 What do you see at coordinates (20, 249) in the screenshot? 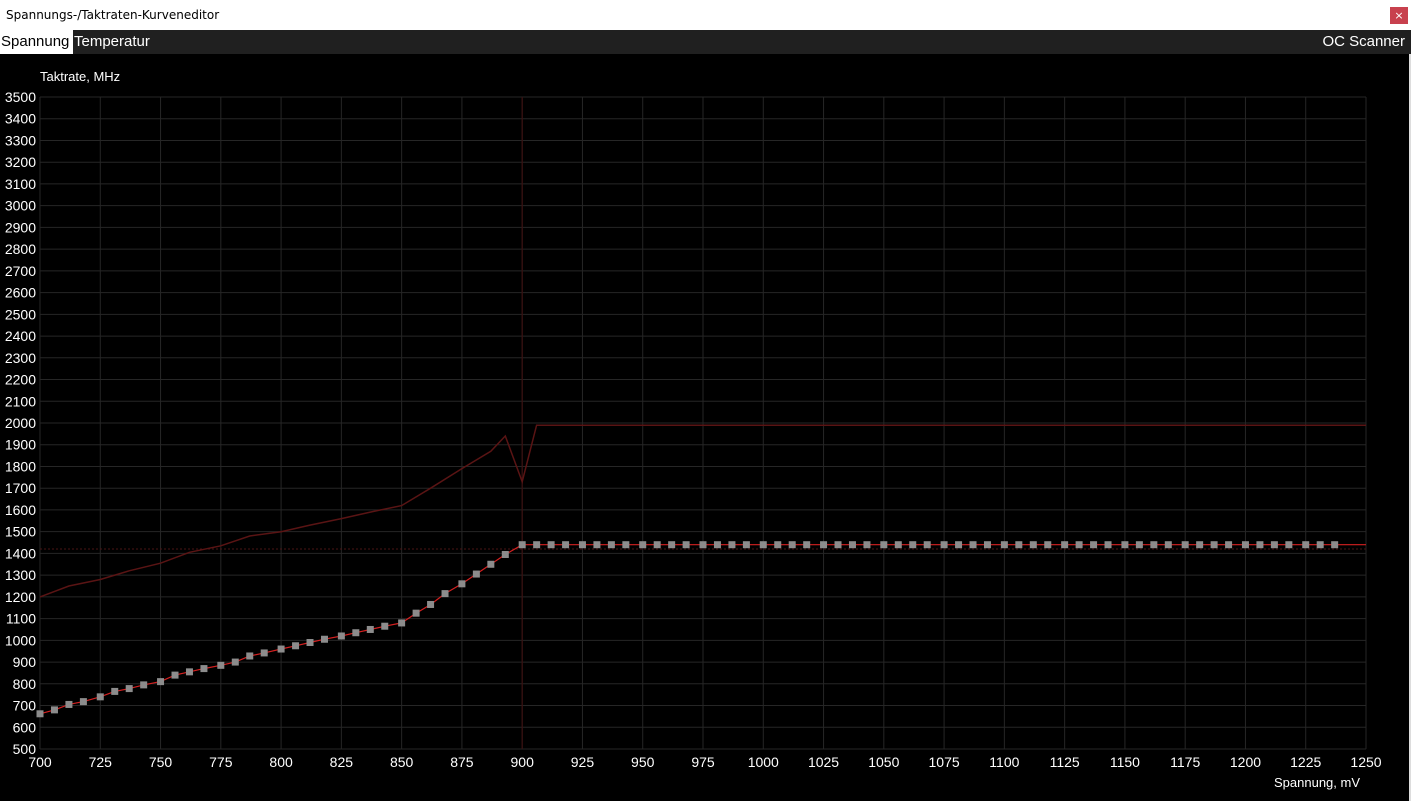
I see `y-tick-label: 2800` at bounding box center [20, 249].